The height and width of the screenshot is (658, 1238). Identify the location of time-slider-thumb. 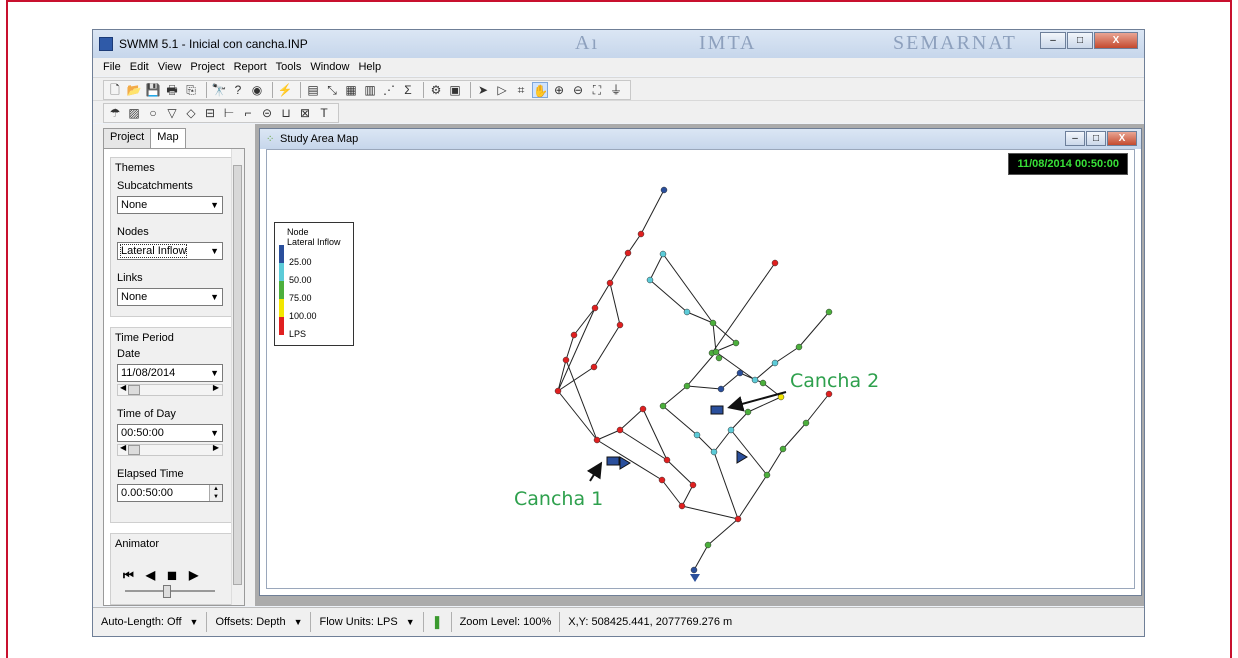
(134, 450).